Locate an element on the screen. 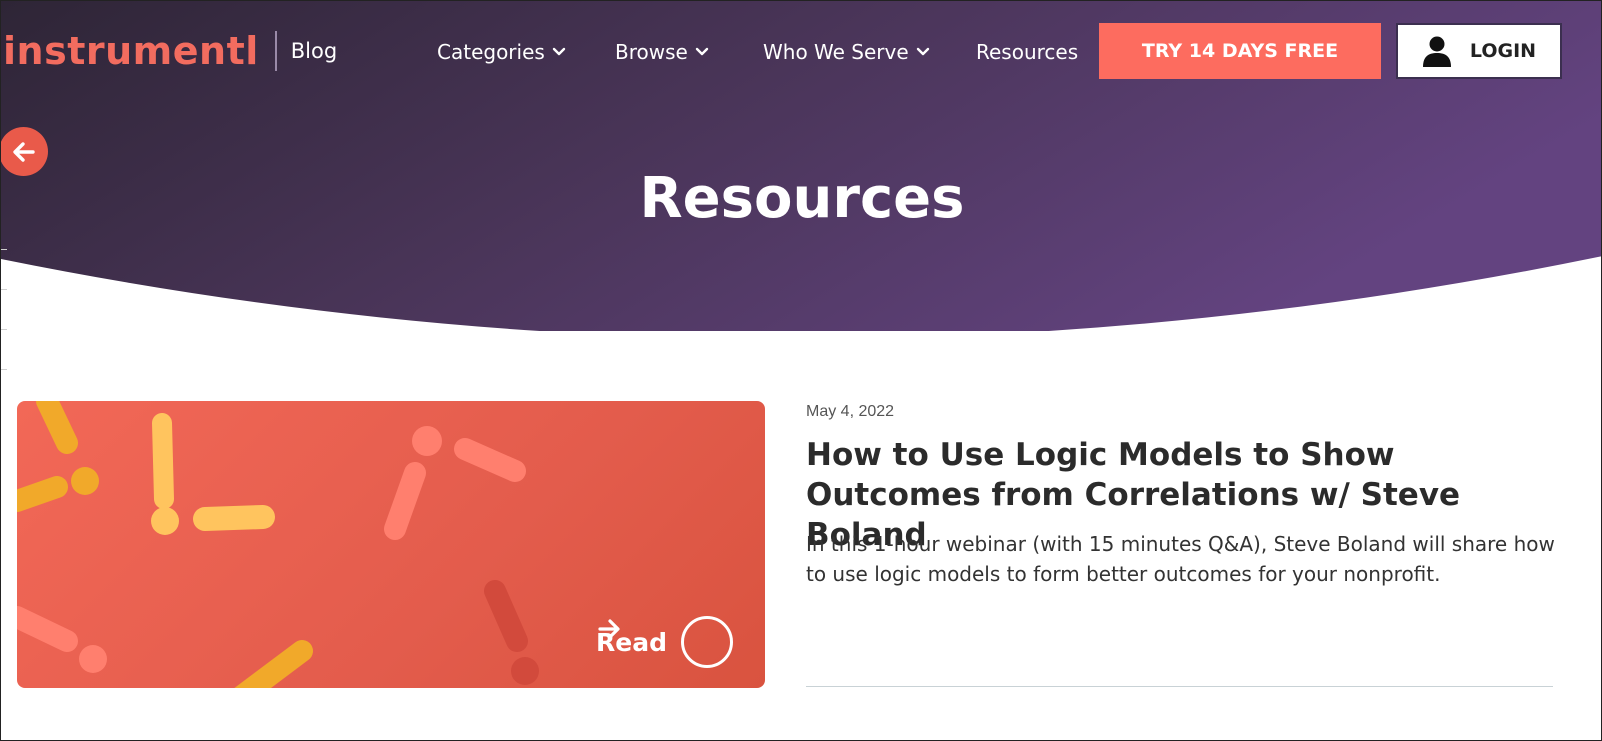 This screenshot has height=741, width=1602. read-link: Read is located at coordinates (664, 642).